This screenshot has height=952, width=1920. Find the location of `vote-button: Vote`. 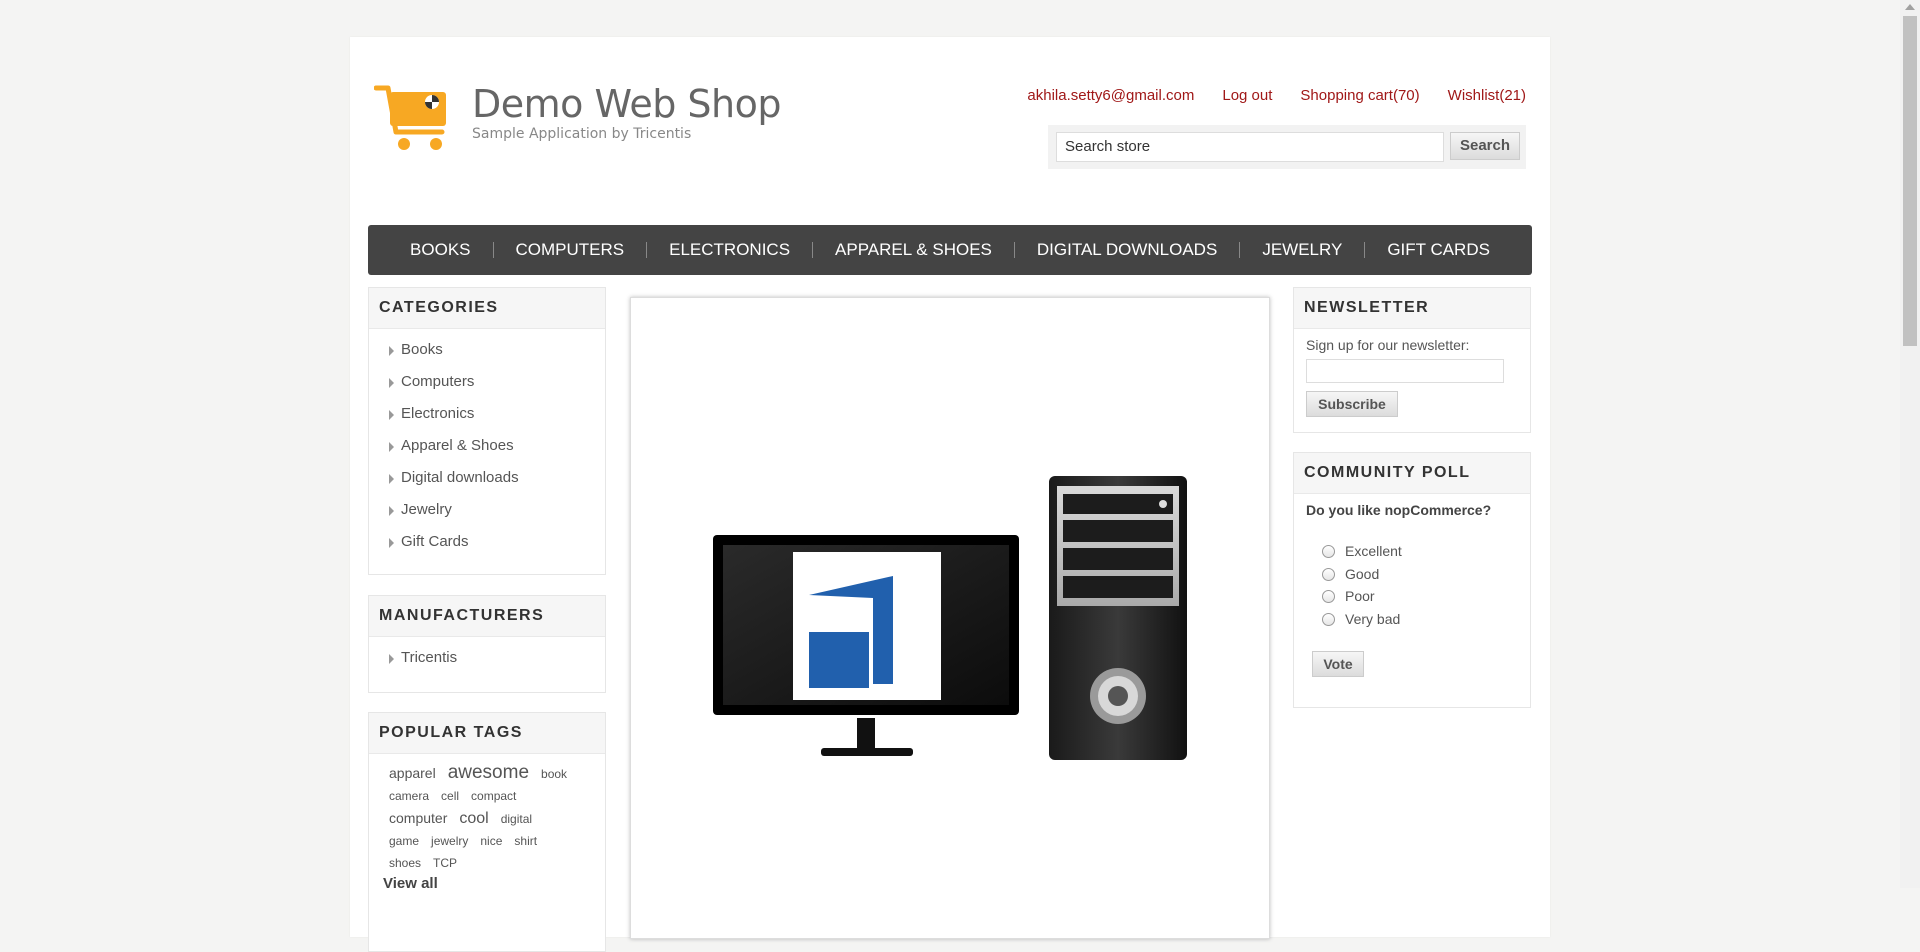

vote-button: Vote is located at coordinates (1338, 664).